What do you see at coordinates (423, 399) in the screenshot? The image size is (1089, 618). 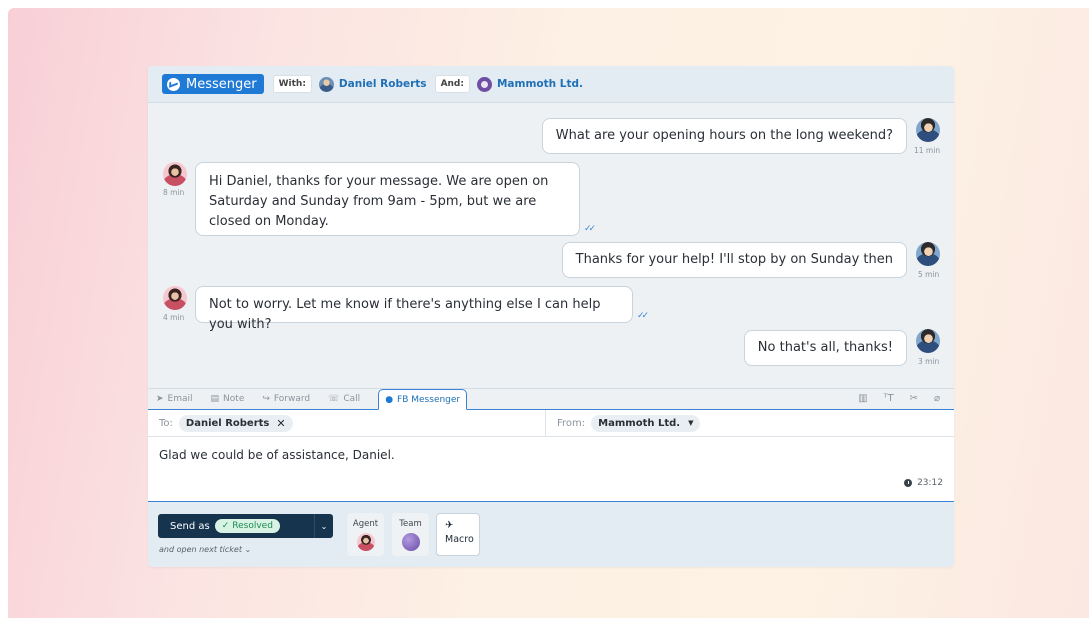 I see `tab-fb-messenger: ● FB Messenger` at bounding box center [423, 399].